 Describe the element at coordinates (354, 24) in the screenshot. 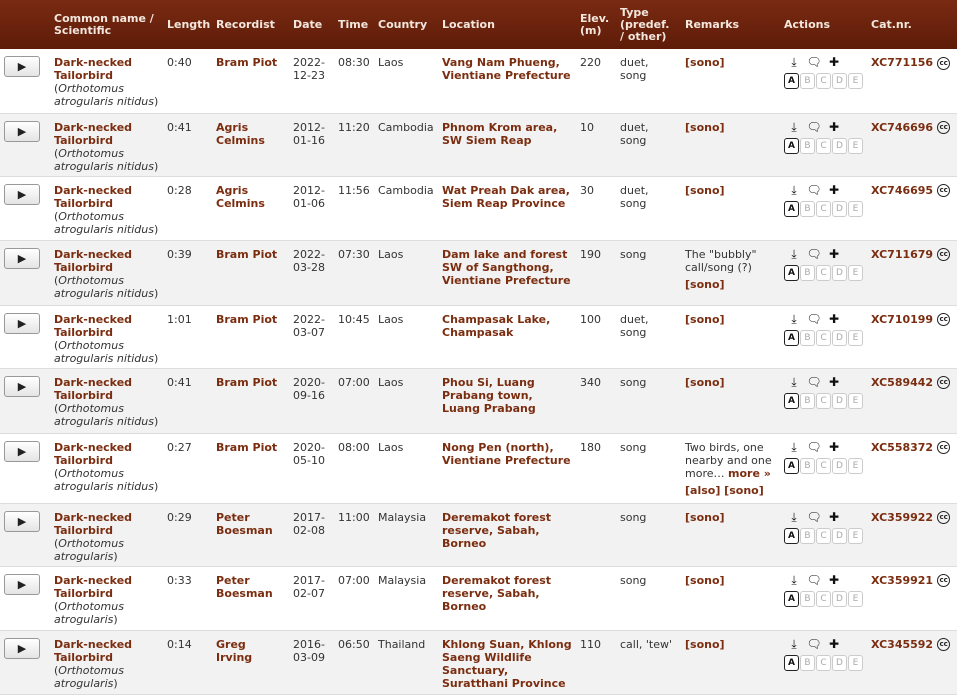

I see `col-time: Time` at that location.